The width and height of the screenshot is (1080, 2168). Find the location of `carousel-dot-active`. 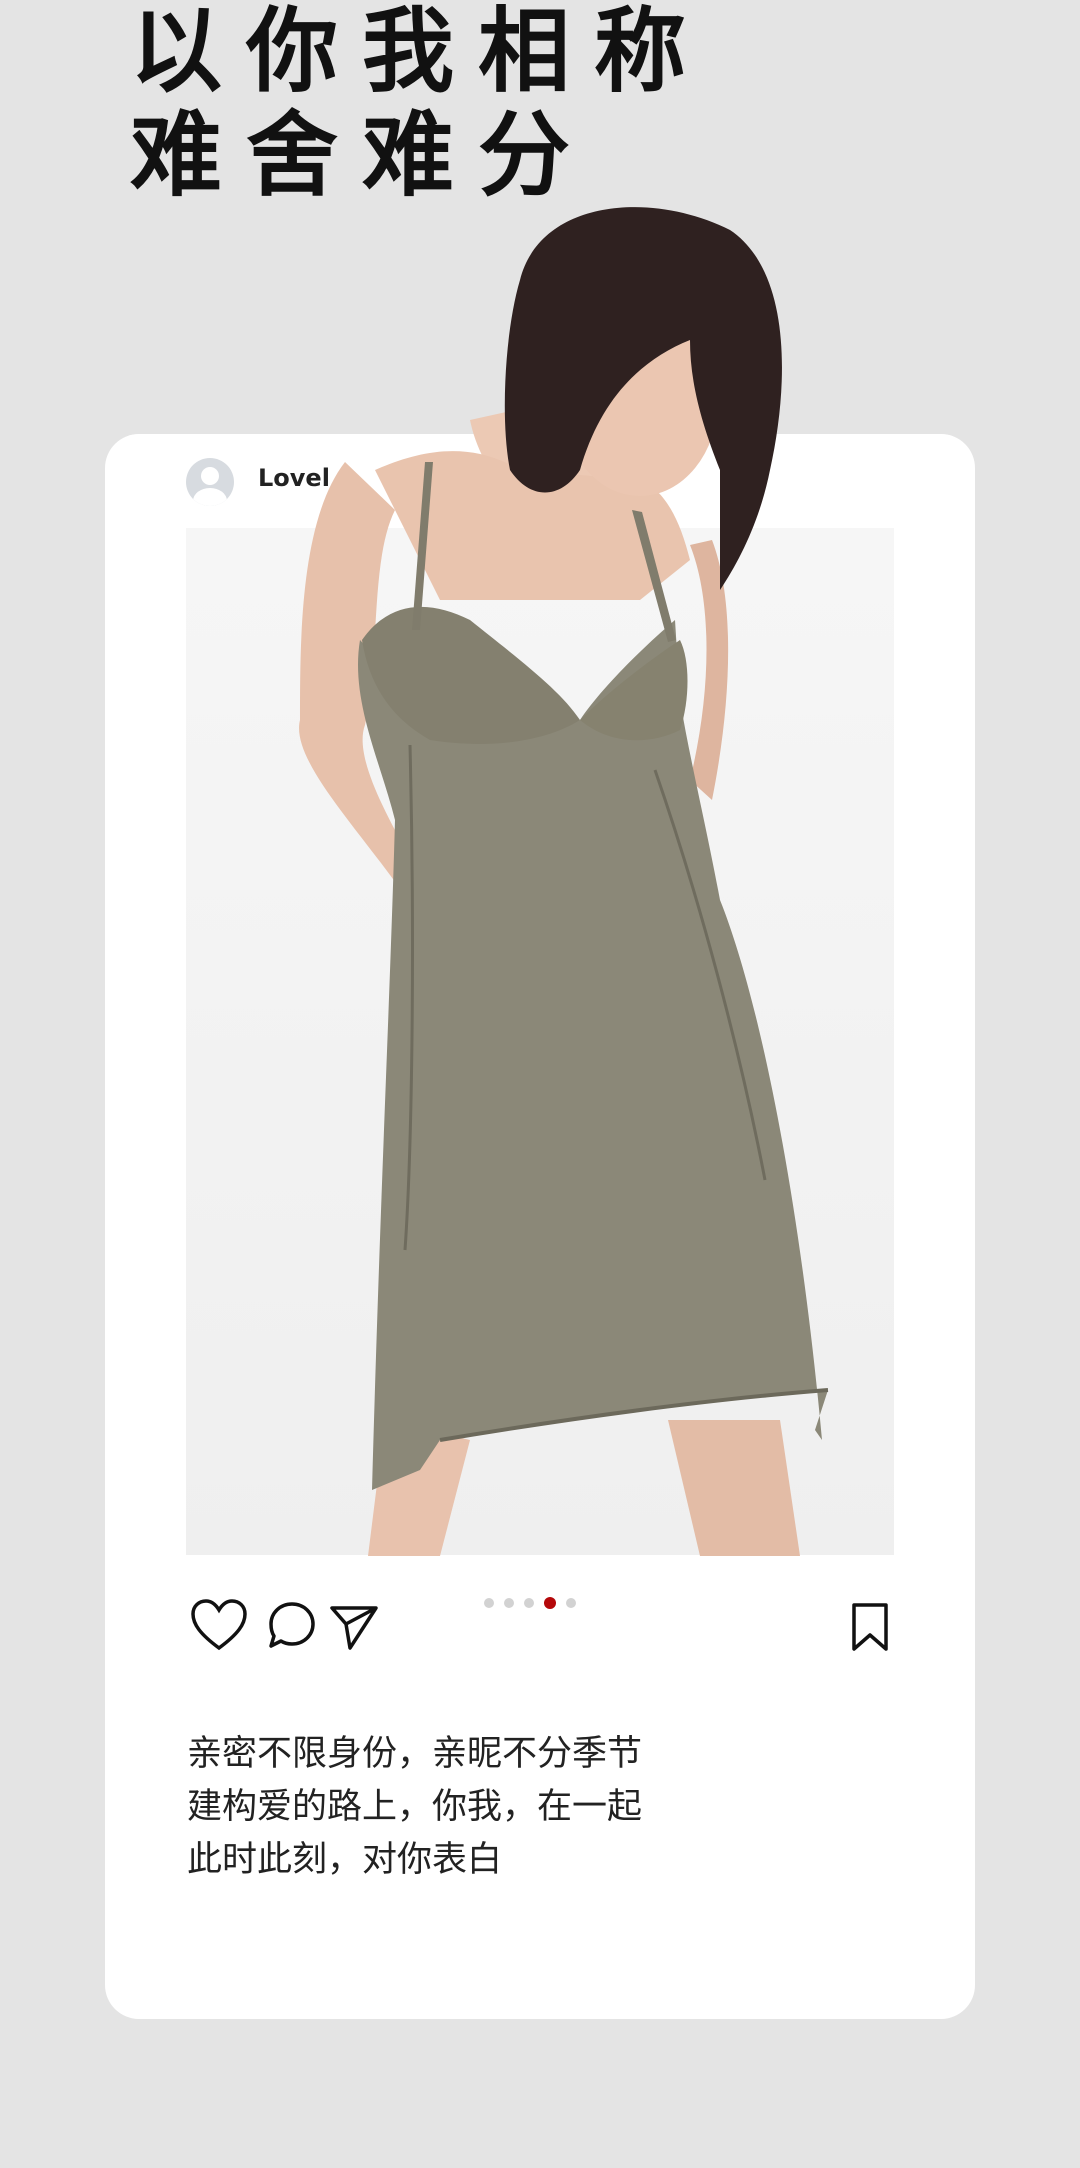

carousel-dot-active is located at coordinates (550, 1603).